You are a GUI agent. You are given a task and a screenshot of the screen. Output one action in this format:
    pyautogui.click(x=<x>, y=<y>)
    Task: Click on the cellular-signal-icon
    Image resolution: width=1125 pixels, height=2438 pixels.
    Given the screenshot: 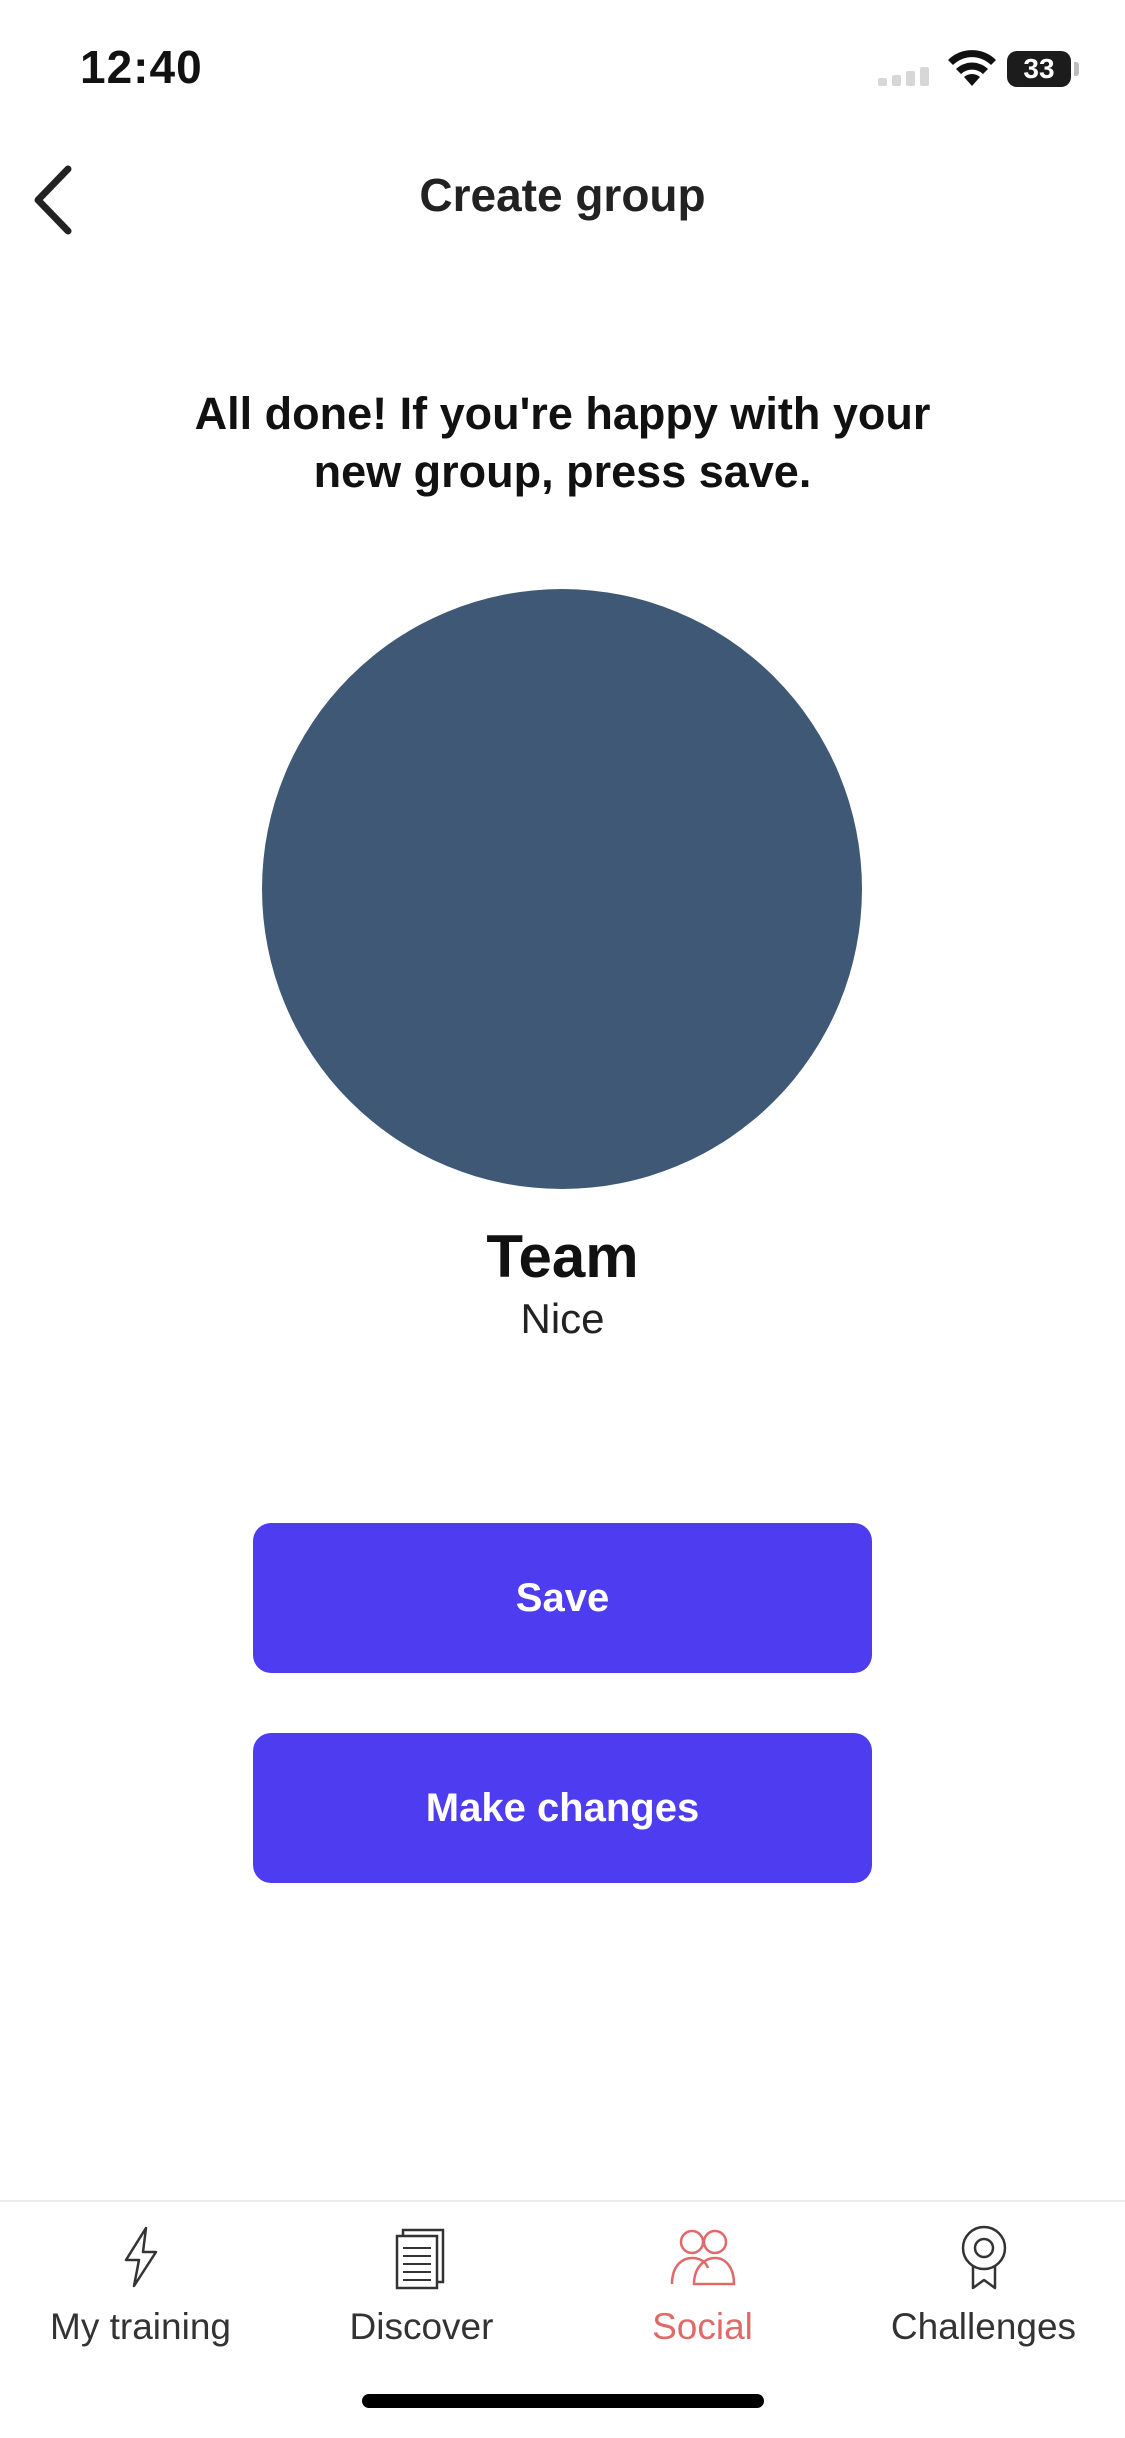 What is the action you would take?
    pyautogui.click(x=908, y=76)
    